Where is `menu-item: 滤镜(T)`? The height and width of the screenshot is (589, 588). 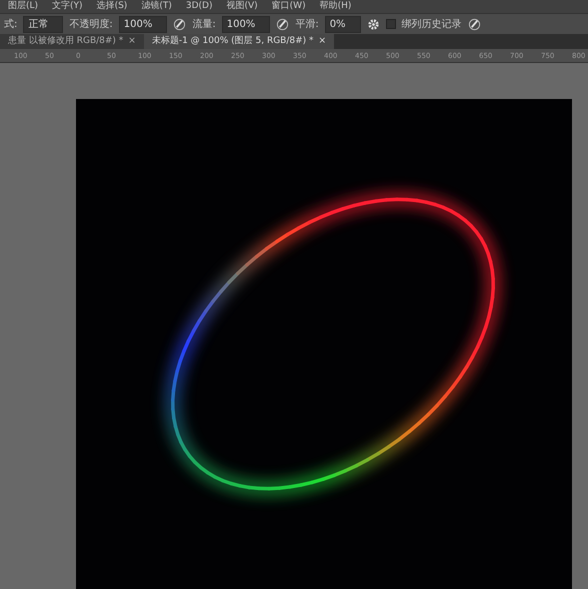
menu-item: 滤镜(T) is located at coordinates (156, 6).